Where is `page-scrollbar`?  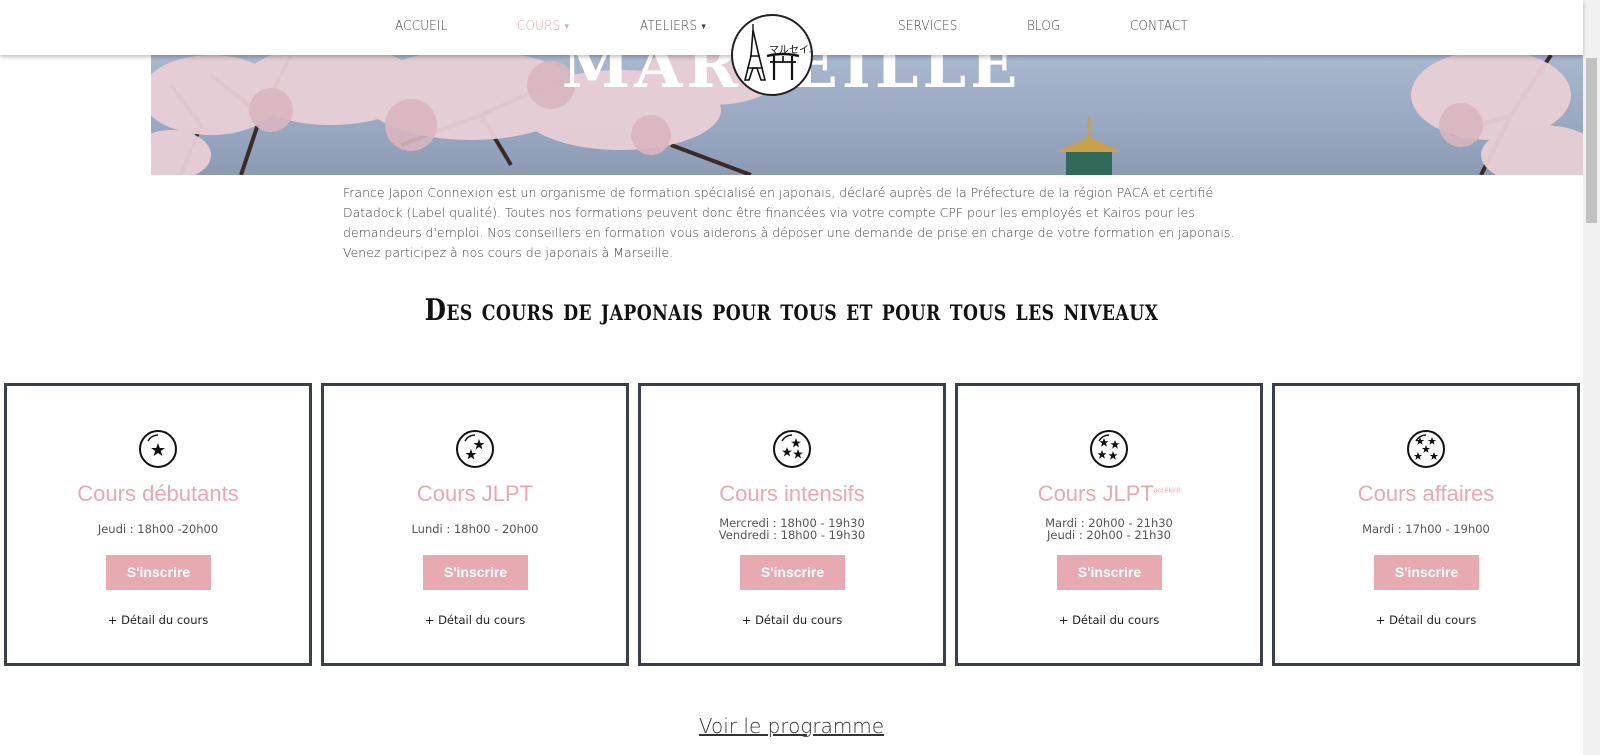 page-scrollbar is located at coordinates (1591, 377).